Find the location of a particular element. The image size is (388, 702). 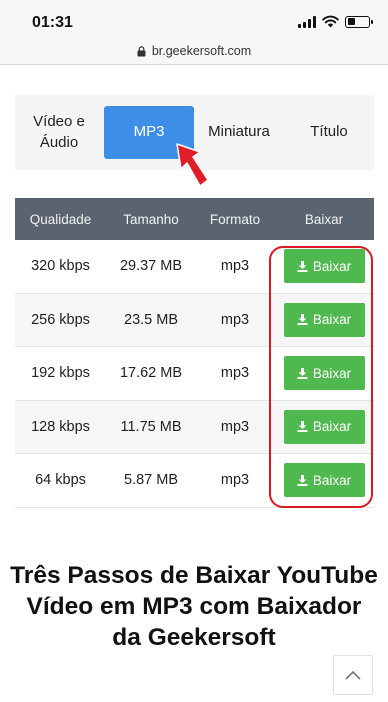

red-arrow-icon is located at coordinates (192, 165).